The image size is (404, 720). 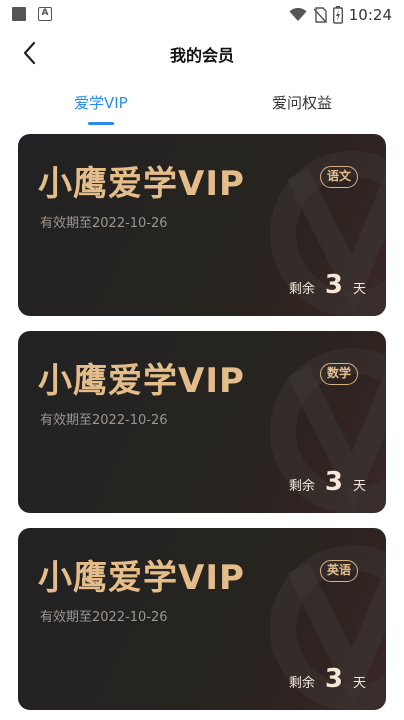 I want to click on no-sim-icon, so click(x=320, y=15).